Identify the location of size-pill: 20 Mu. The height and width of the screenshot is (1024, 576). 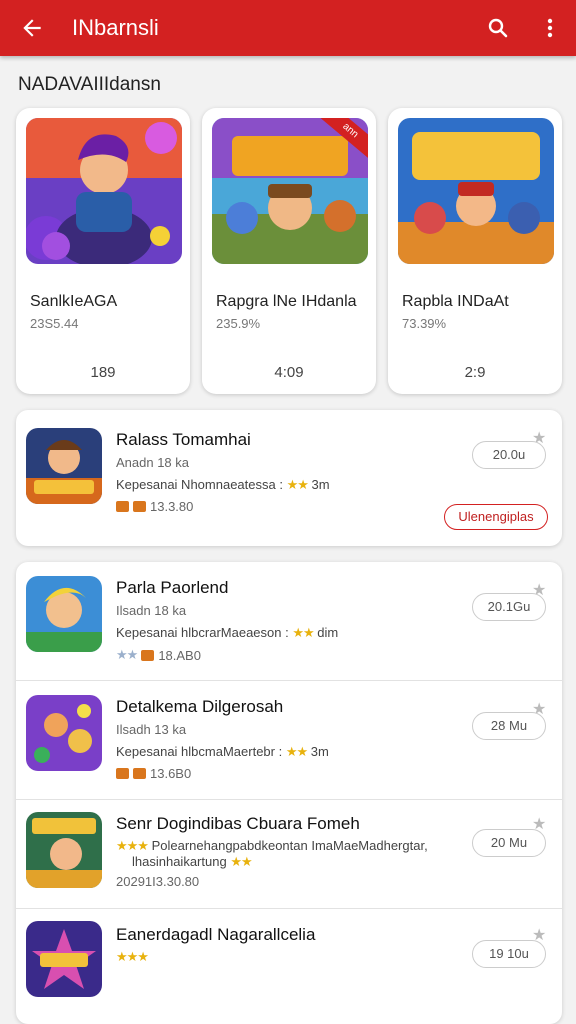
(509, 843).